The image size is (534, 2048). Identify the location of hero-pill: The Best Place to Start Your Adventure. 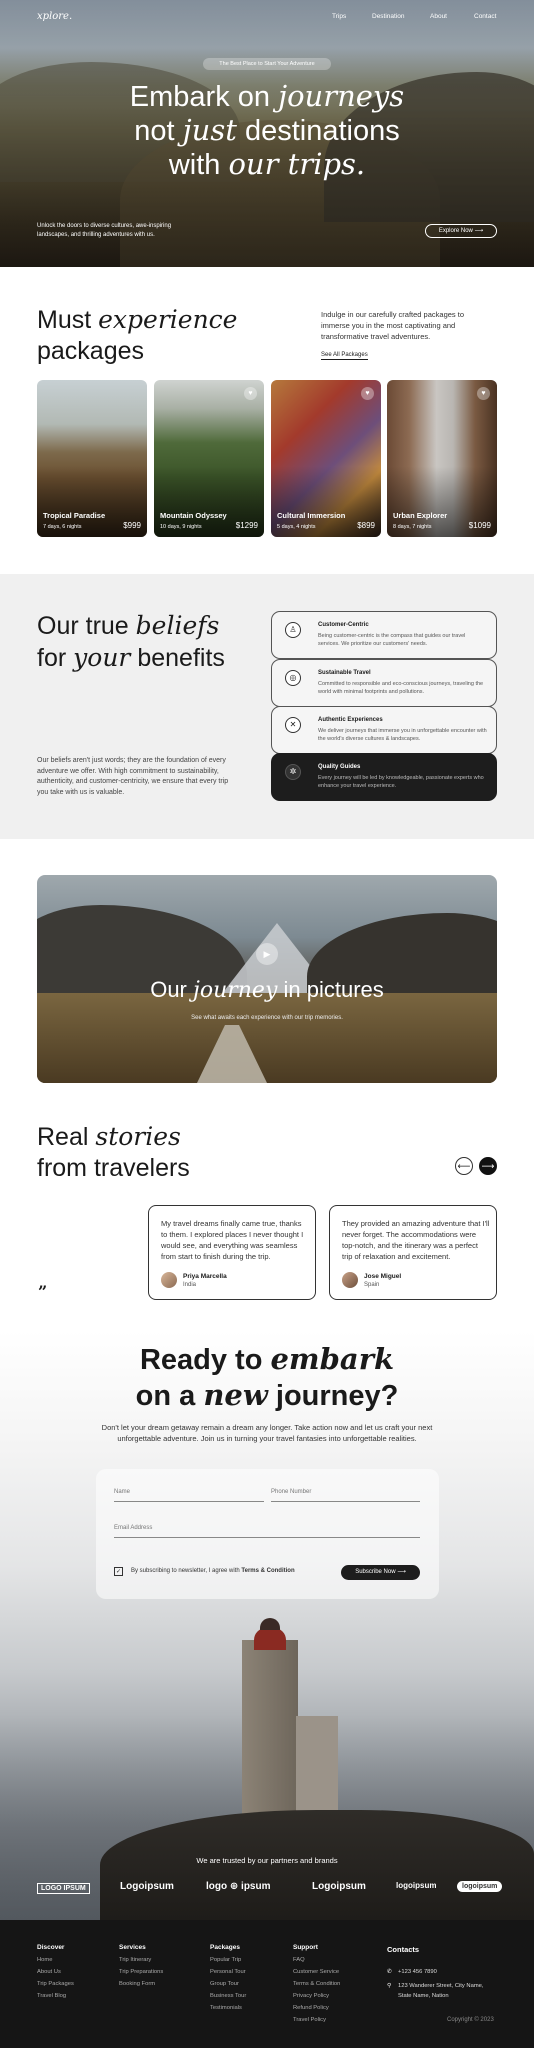
(267, 64).